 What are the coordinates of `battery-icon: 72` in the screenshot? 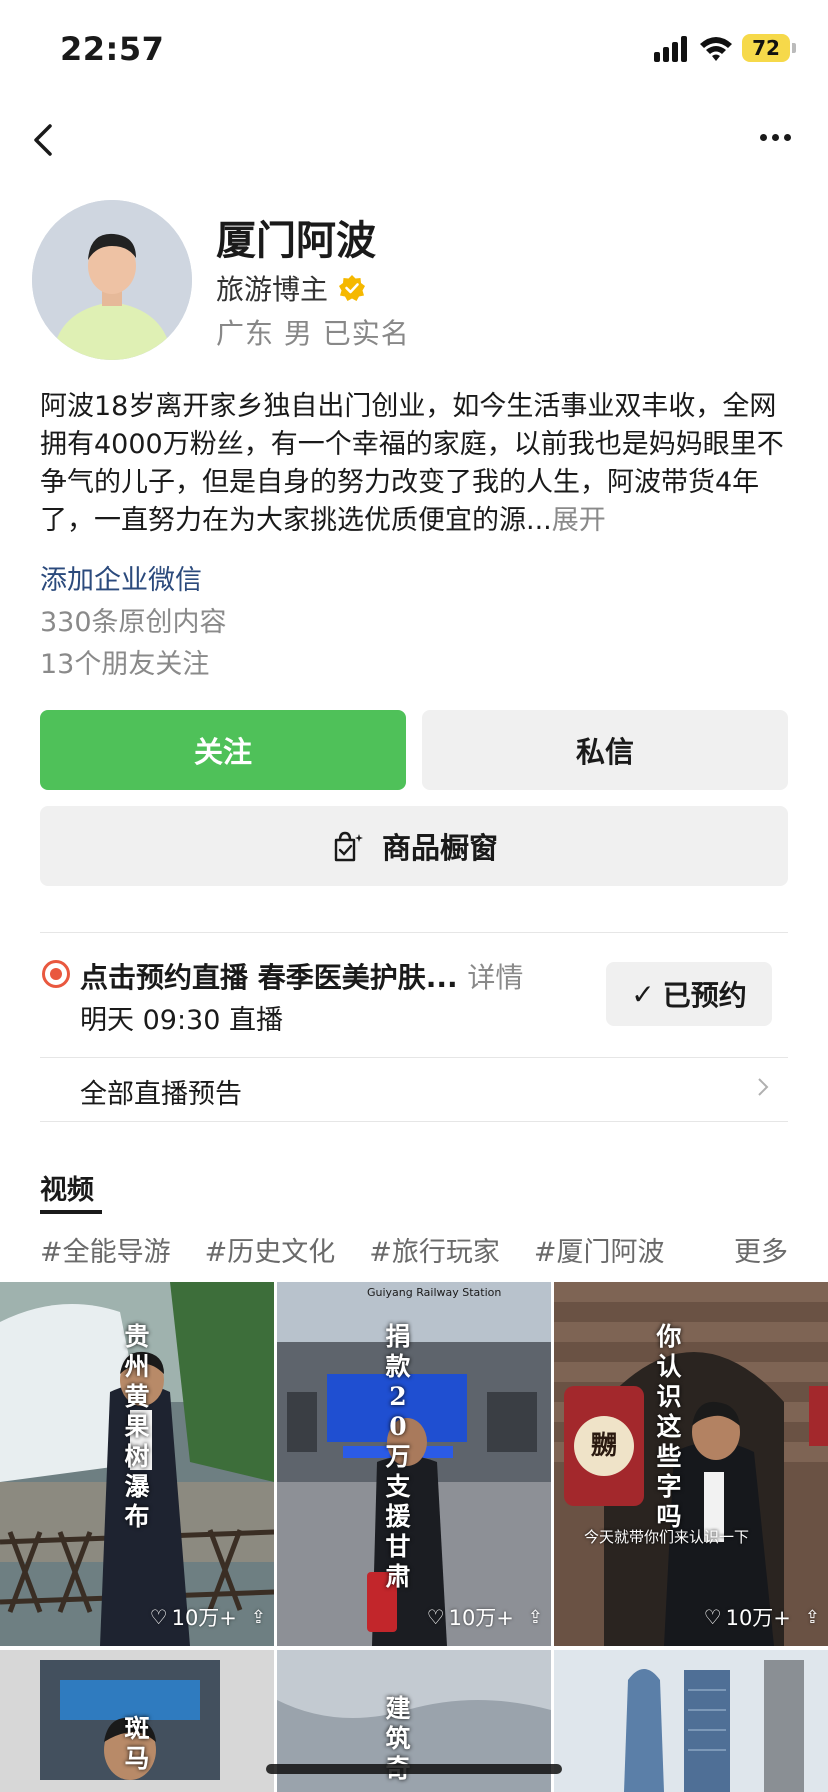 It's located at (766, 48).